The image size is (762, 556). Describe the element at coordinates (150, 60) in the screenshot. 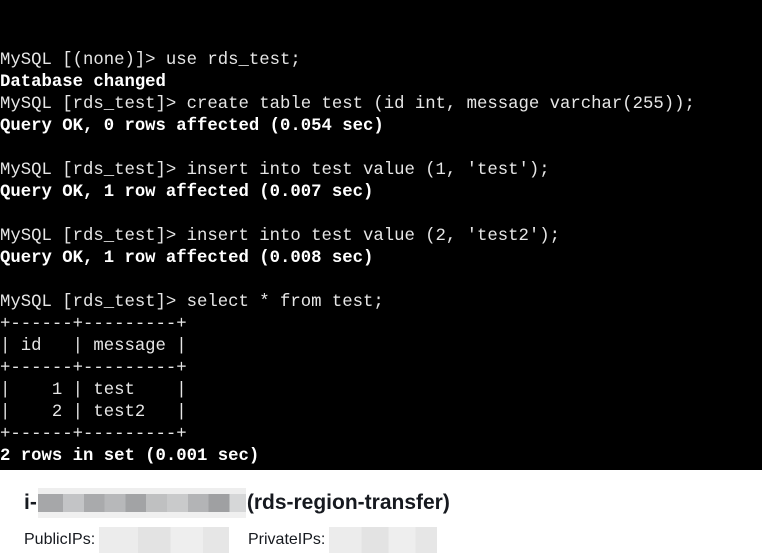

I see `terminal-line-prompt: MySQL [(none)]> use rds_test;` at that location.